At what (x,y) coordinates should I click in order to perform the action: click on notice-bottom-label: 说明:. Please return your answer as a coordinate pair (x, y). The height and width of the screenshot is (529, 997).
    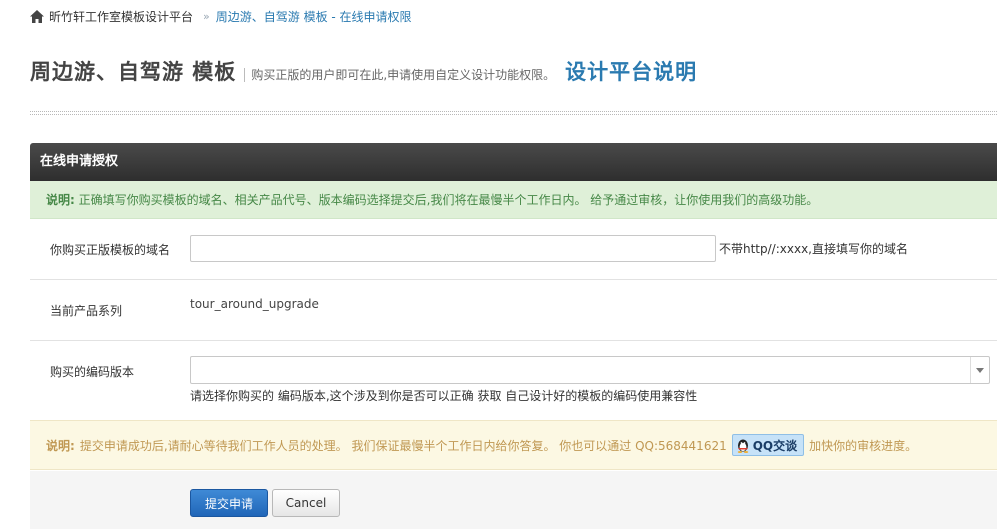
    Looking at the image, I should click on (60, 445).